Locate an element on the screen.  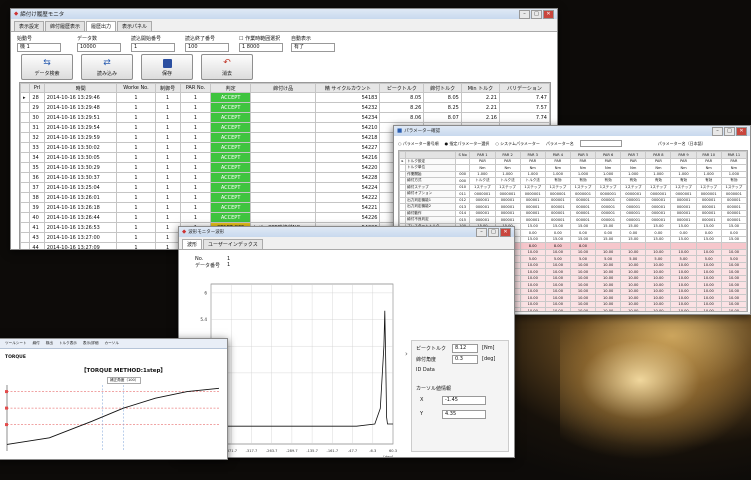
start-label: 読込開始番号 is located at coordinates (146, 39).